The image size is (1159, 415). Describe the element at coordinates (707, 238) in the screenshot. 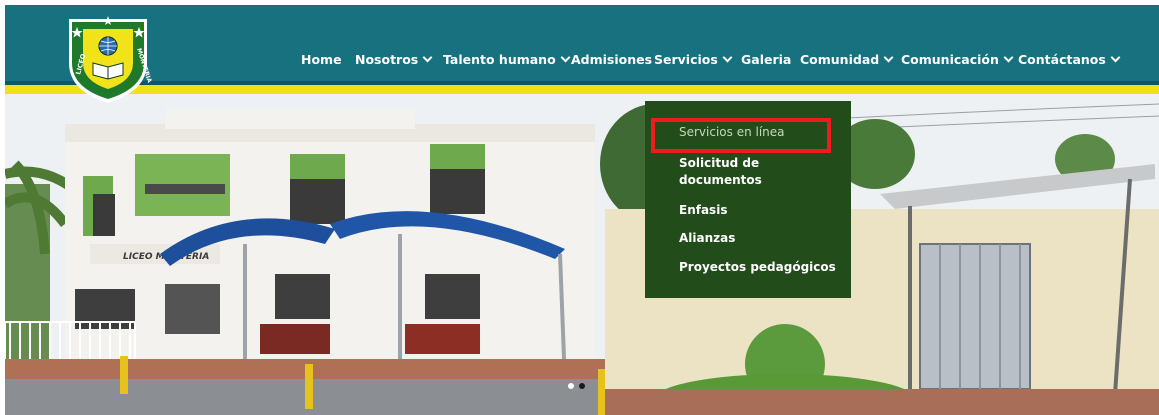

I see `menu-item-label: Alianzas` at that location.